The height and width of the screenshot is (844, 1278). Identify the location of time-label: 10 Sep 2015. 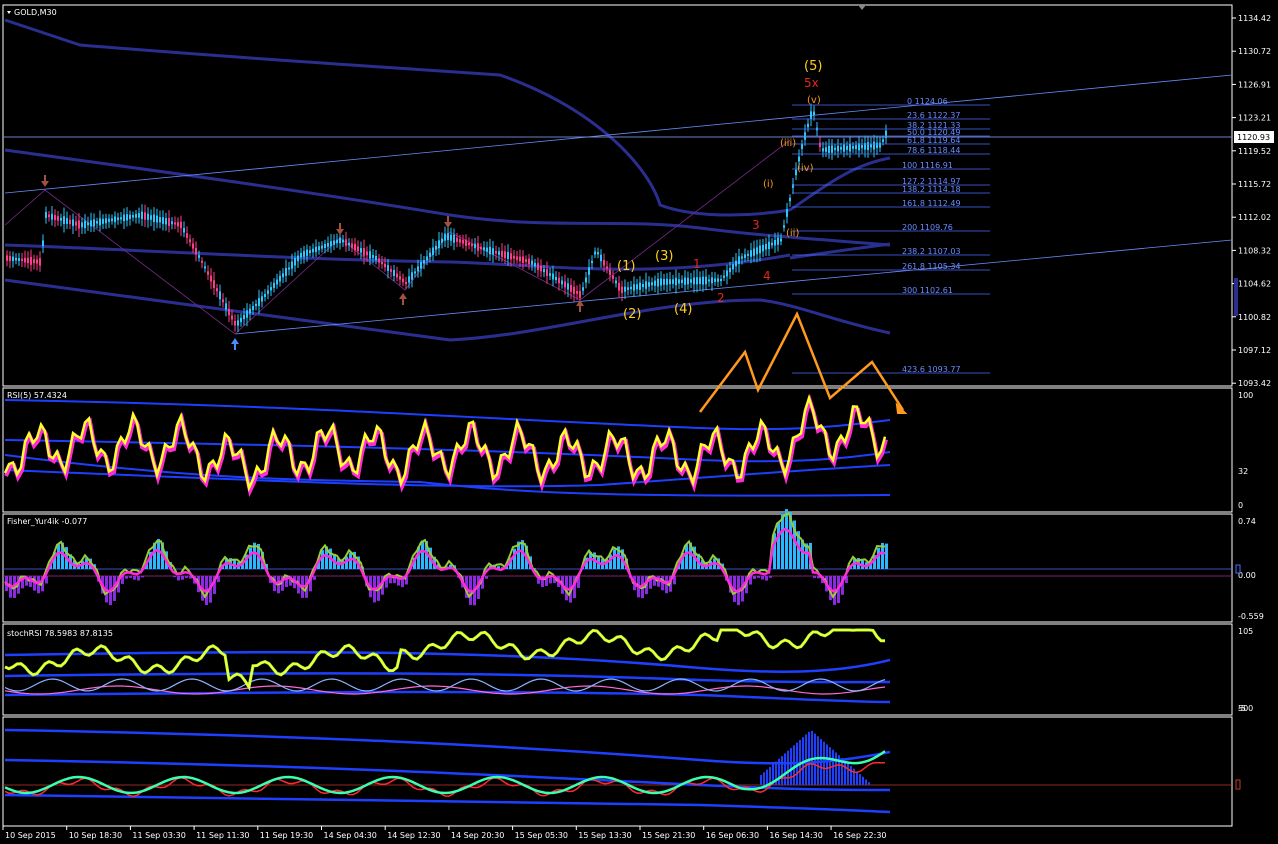
(30, 835).